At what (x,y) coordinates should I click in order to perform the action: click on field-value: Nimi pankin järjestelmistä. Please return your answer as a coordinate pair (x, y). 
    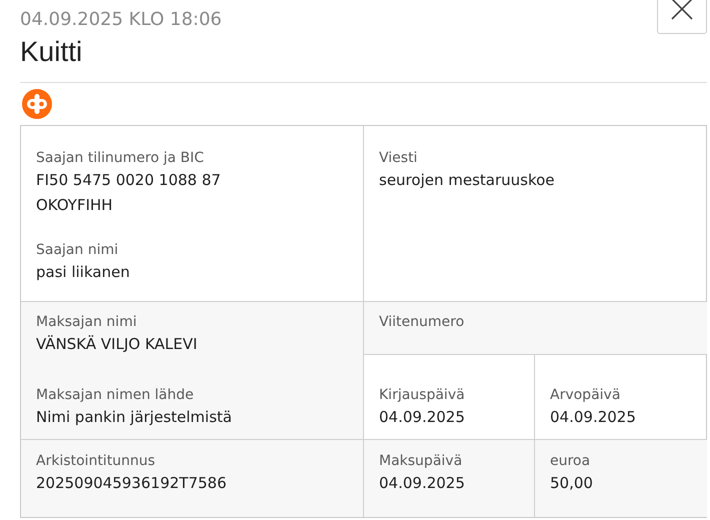
    Looking at the image, I should click on (134, 417).